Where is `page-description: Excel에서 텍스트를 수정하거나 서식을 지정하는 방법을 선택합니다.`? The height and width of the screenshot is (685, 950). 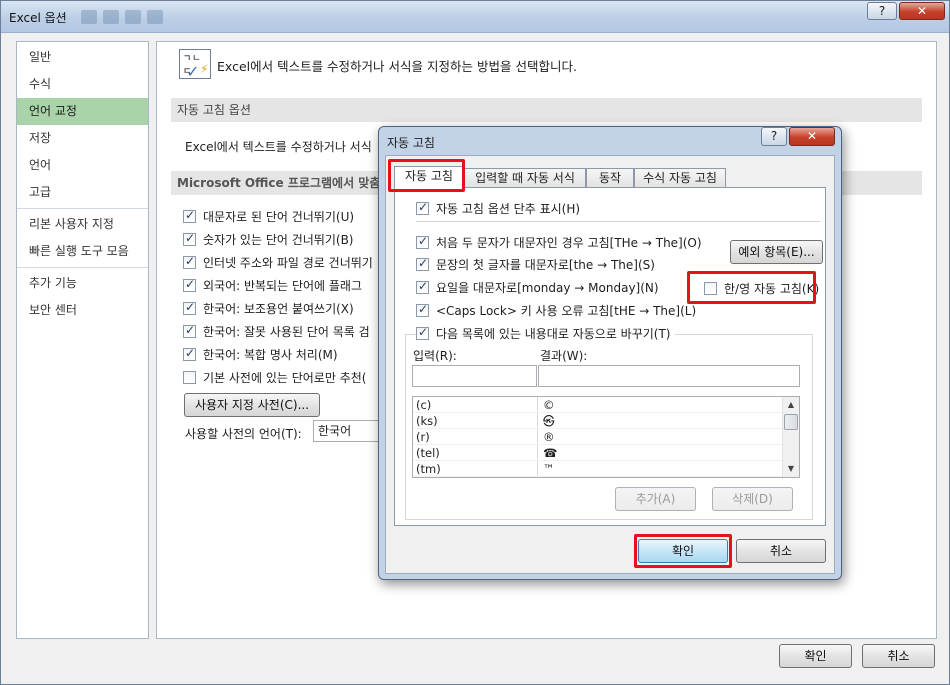 page-description: Excel에서 텍스트를 수정하거나 서식을 지정하는 방법을 선택합니다. is located at coordinates (397, 66).